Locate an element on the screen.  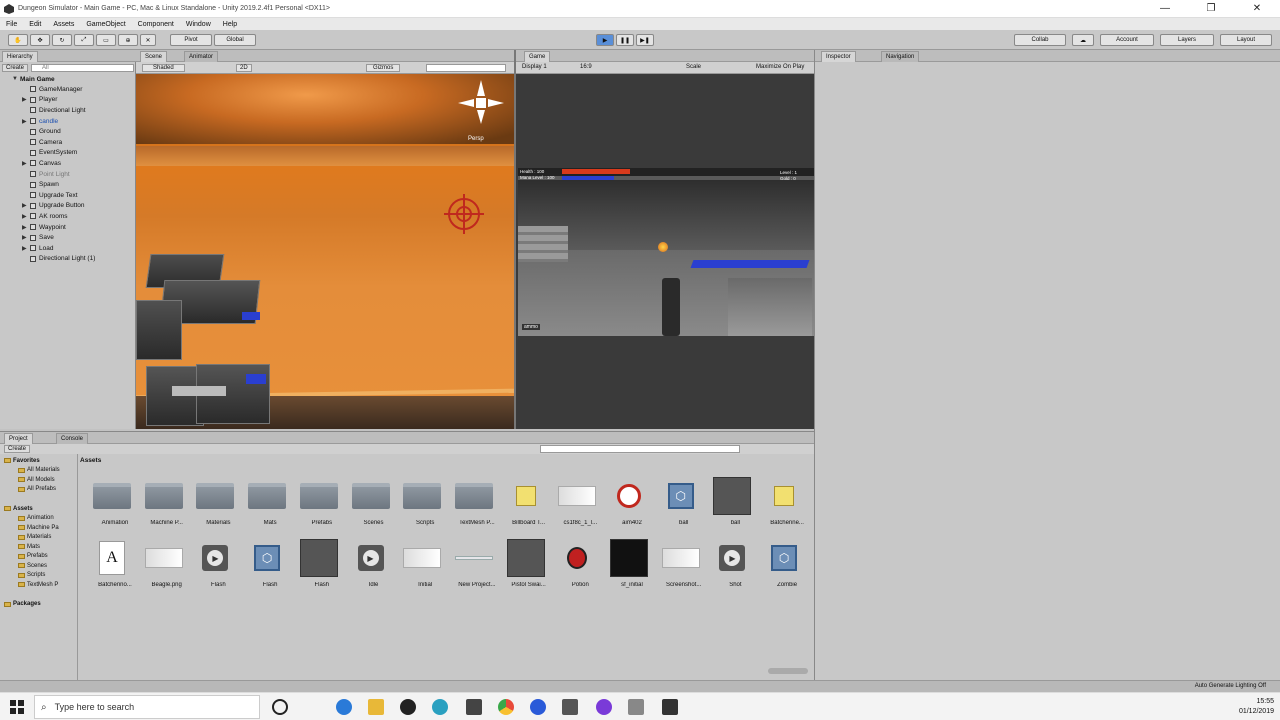
tab-animator: Animator is located at coordinates (201, 56).